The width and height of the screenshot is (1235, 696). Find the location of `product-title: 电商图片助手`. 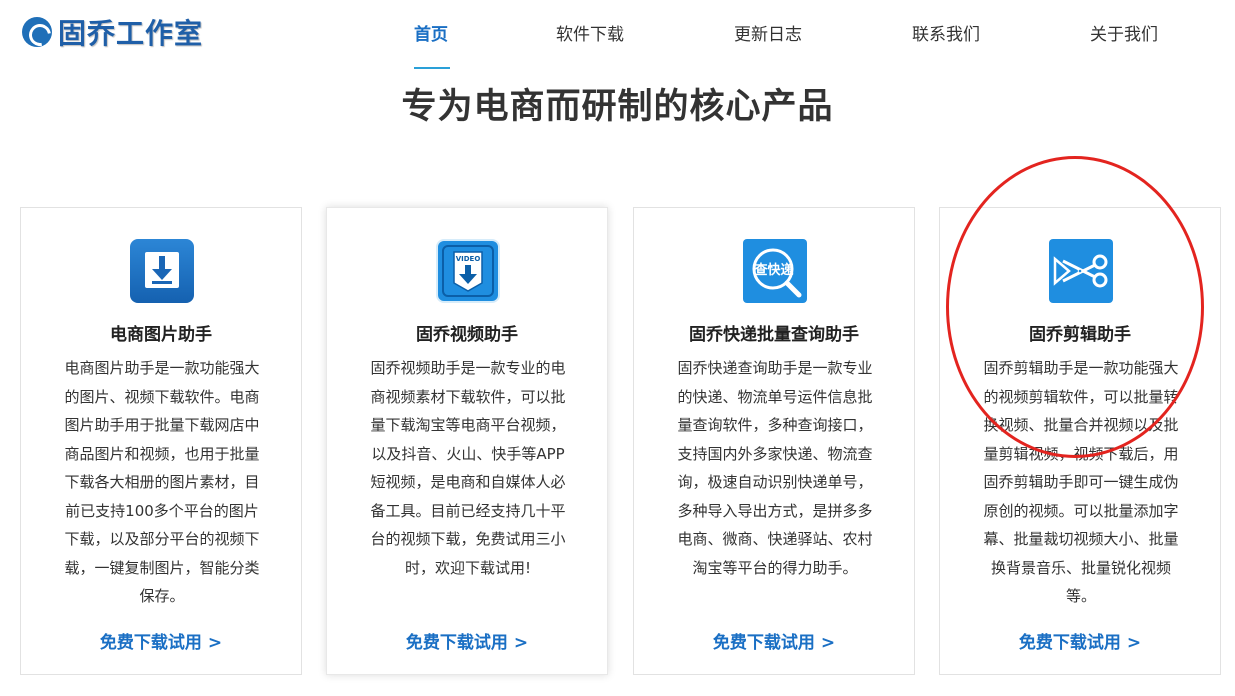

product-title: 电商图片助手 is located at coordinates (161, 335).